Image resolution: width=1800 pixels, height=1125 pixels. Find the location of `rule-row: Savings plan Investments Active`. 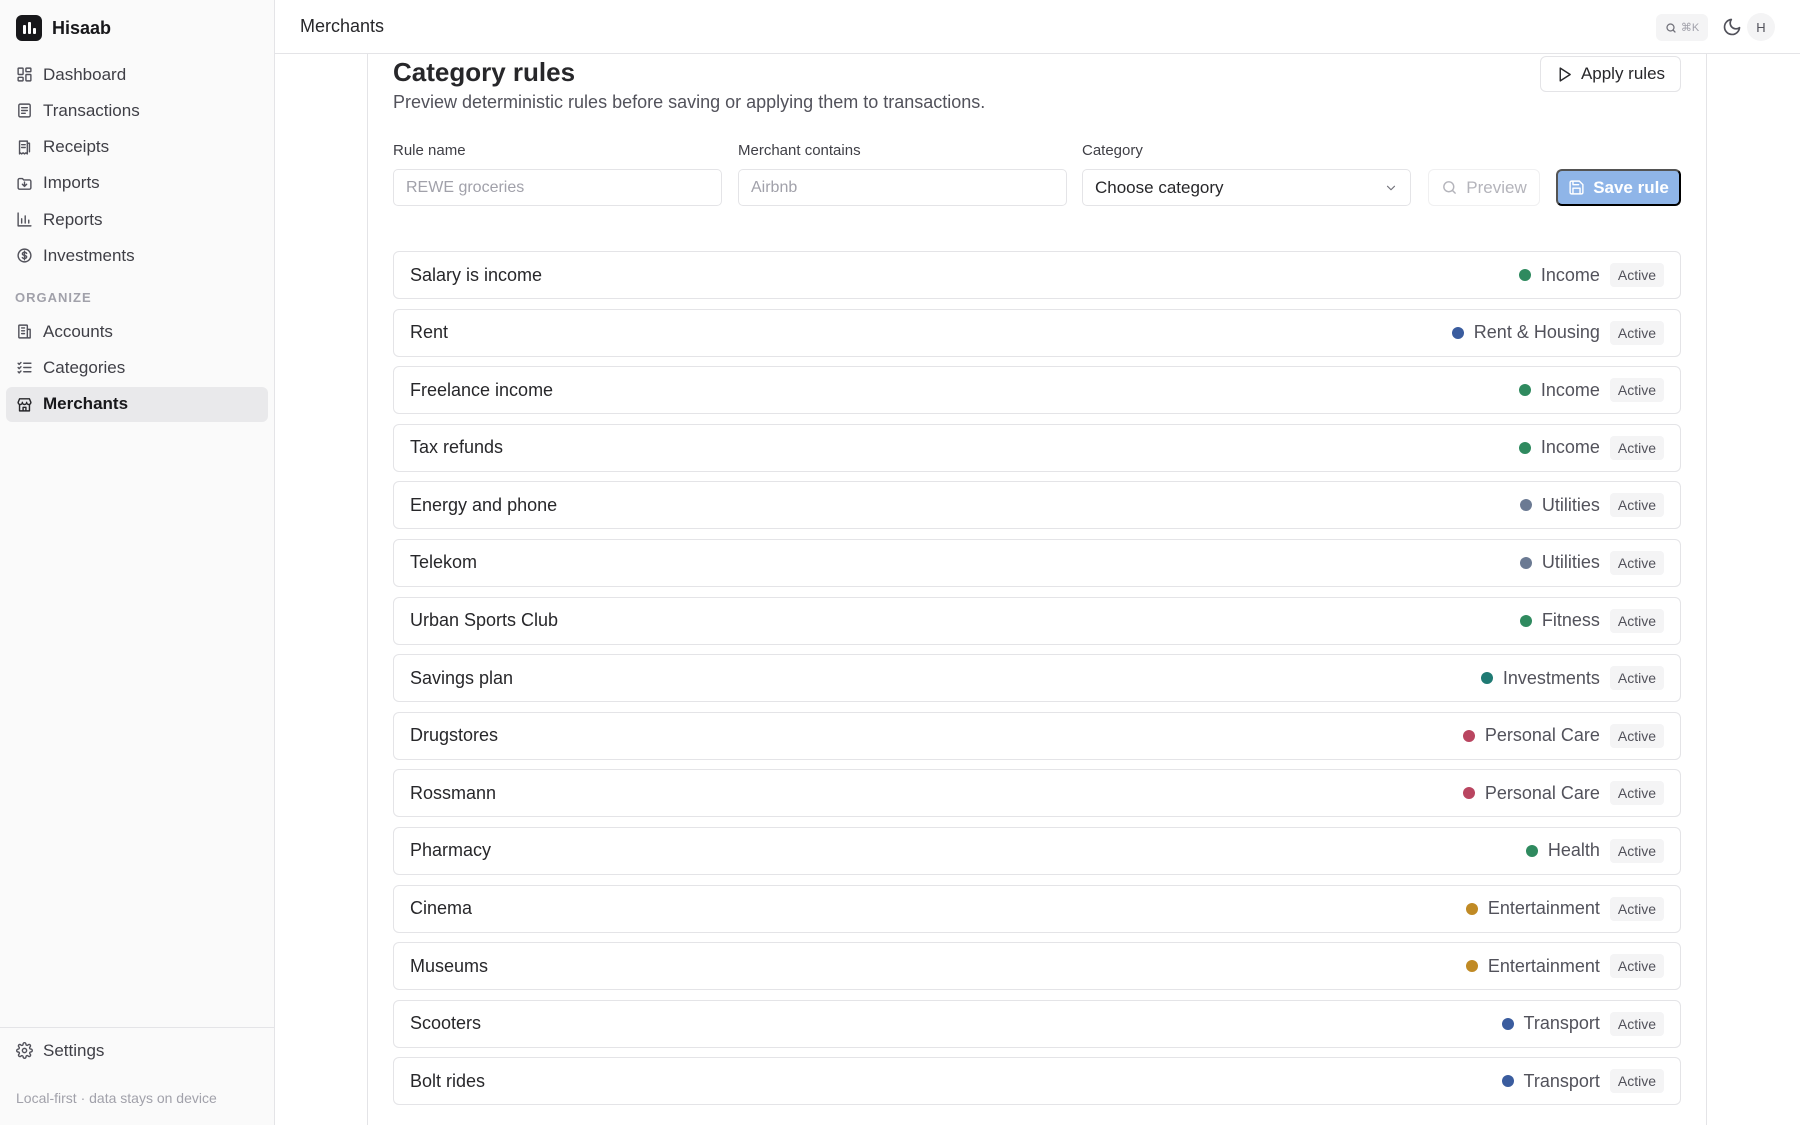

rule-row: Savings plan Investments Active is located at coordinates (1037, 678).